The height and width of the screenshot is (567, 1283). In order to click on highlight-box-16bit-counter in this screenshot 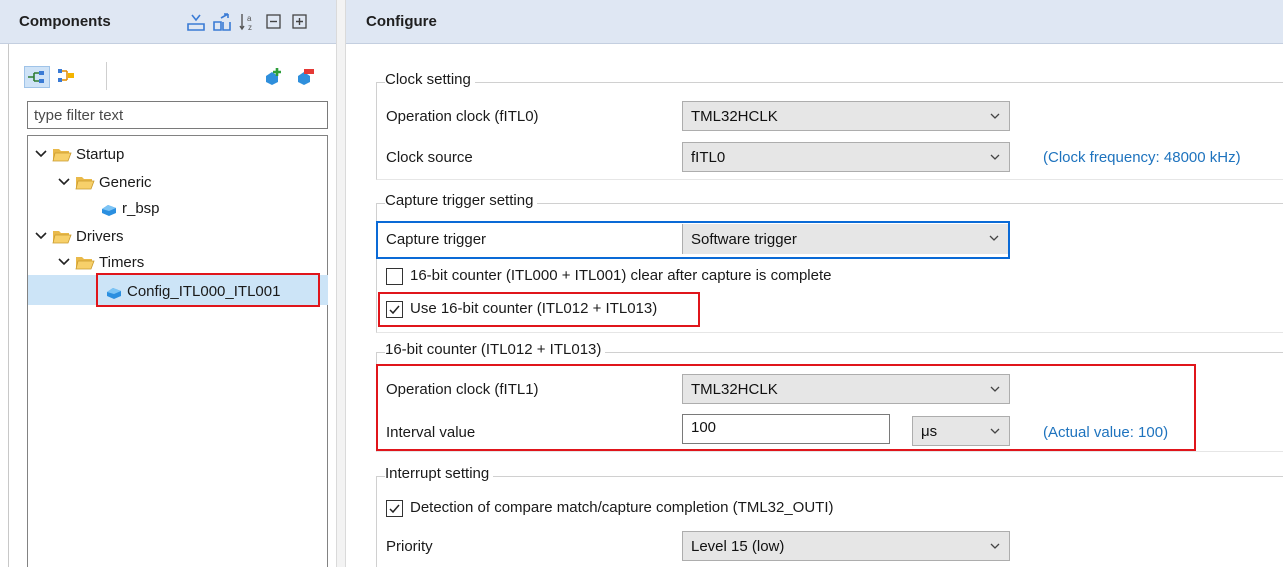, I will do `click(786, 407)`.